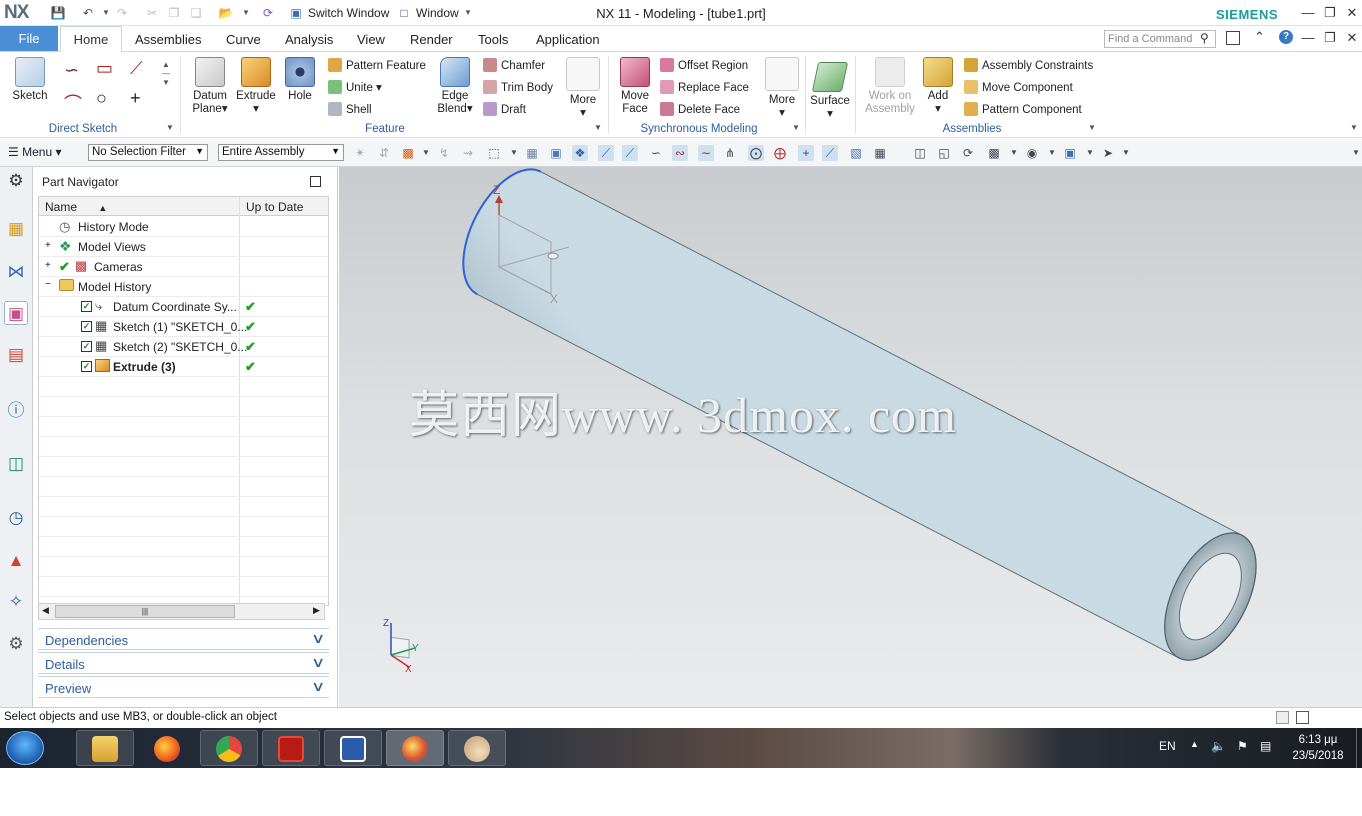  What do you see at coordinates (856, 153) in the screenshot?
I see `bounded-grid-icon: ▧` at bounding box center [856, 153].